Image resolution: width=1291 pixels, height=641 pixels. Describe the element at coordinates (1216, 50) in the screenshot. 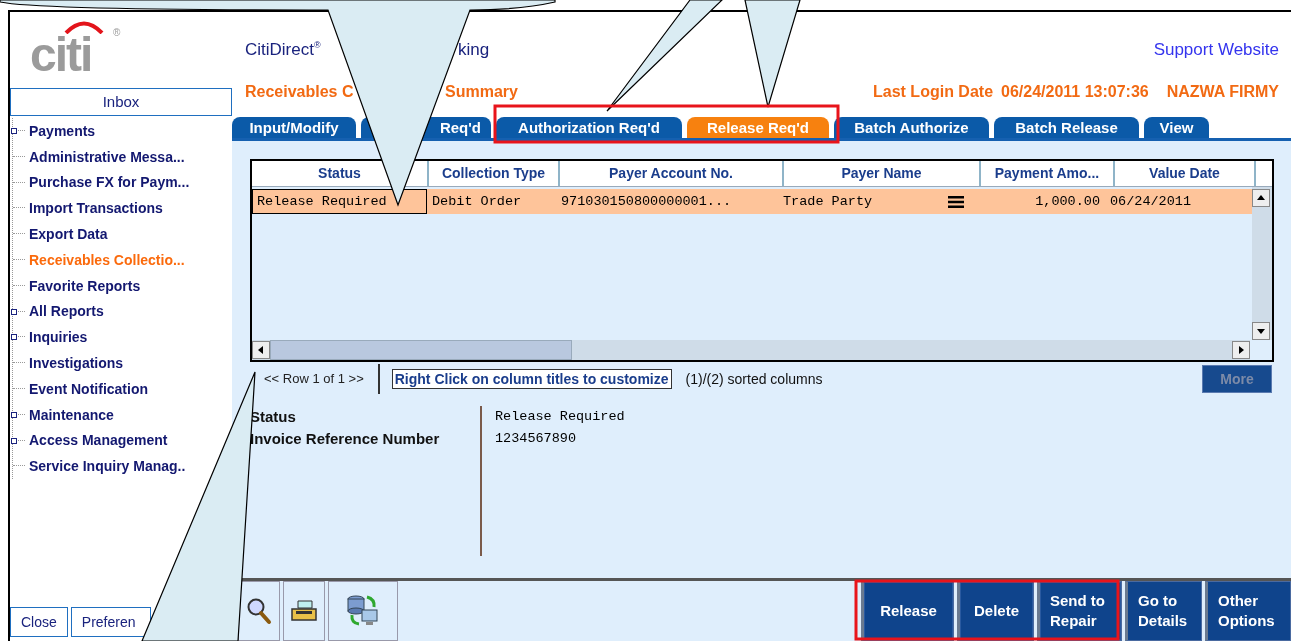

I see `support-link: Support Website` at that location.